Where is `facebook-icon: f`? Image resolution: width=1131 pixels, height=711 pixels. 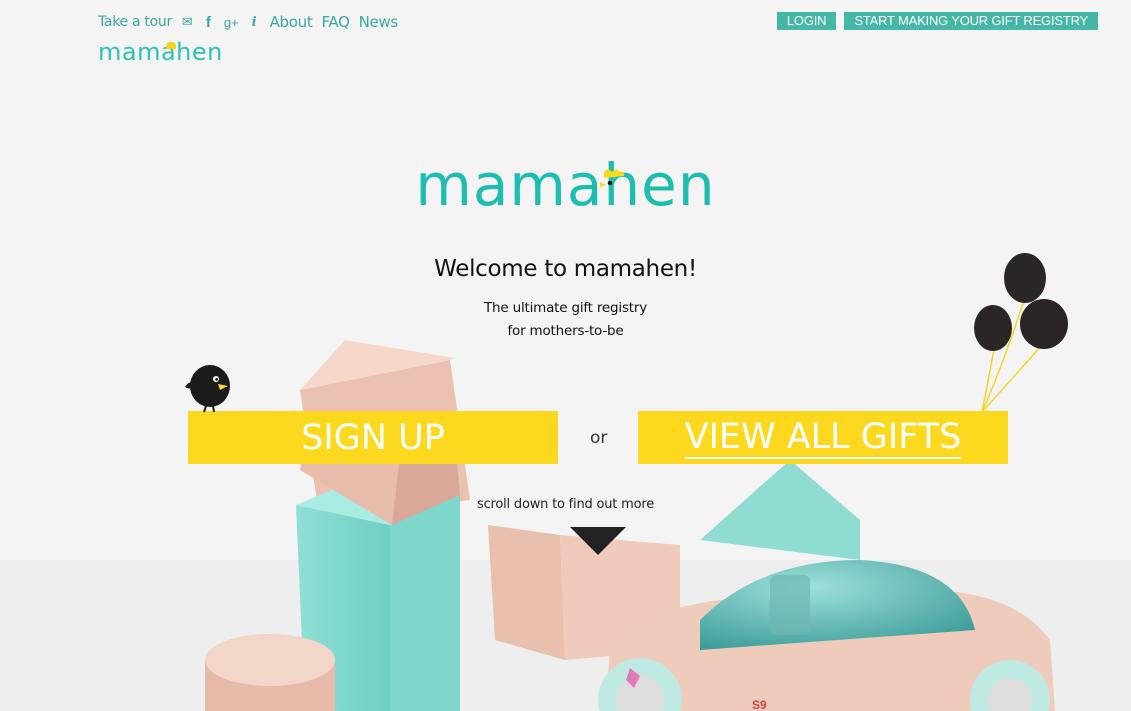
facebook-icon: f is located at coordinates (208, 22).